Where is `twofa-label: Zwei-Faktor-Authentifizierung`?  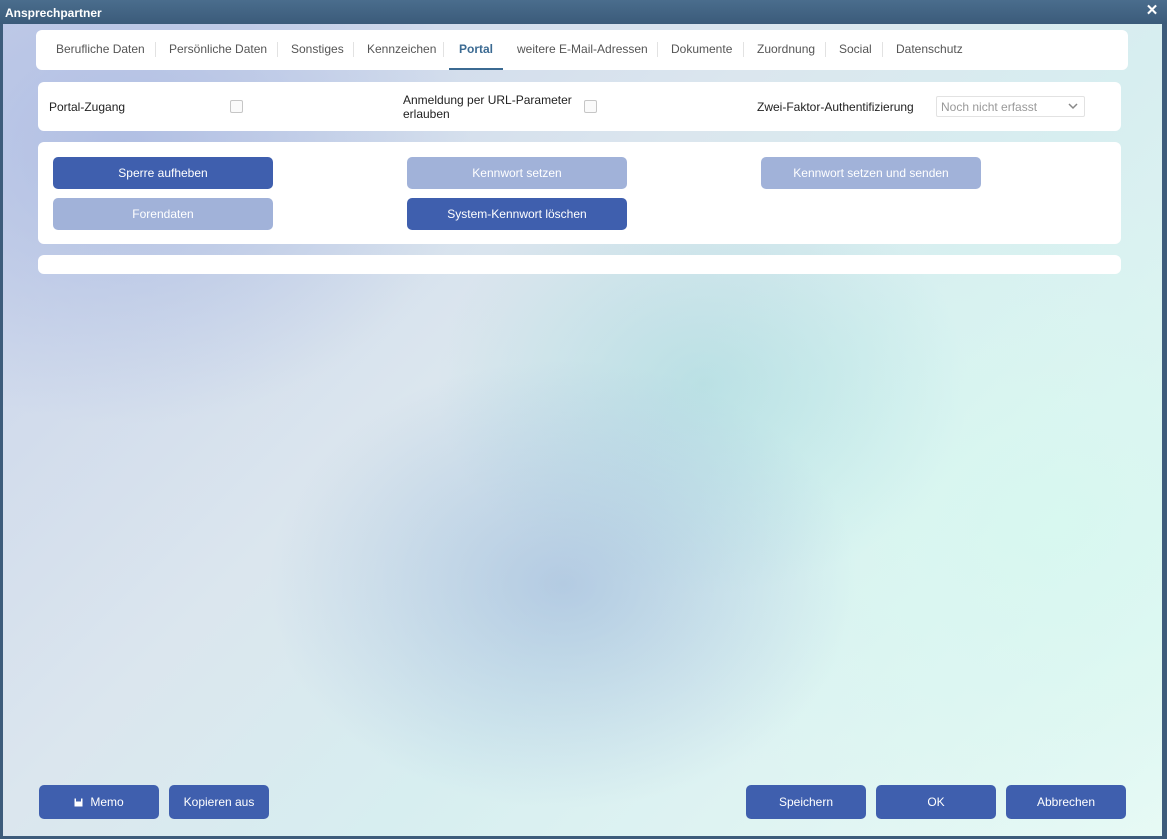
twofa-label: Zwei-Faktor-Authentifizierung is located at coordinates (835, 107).